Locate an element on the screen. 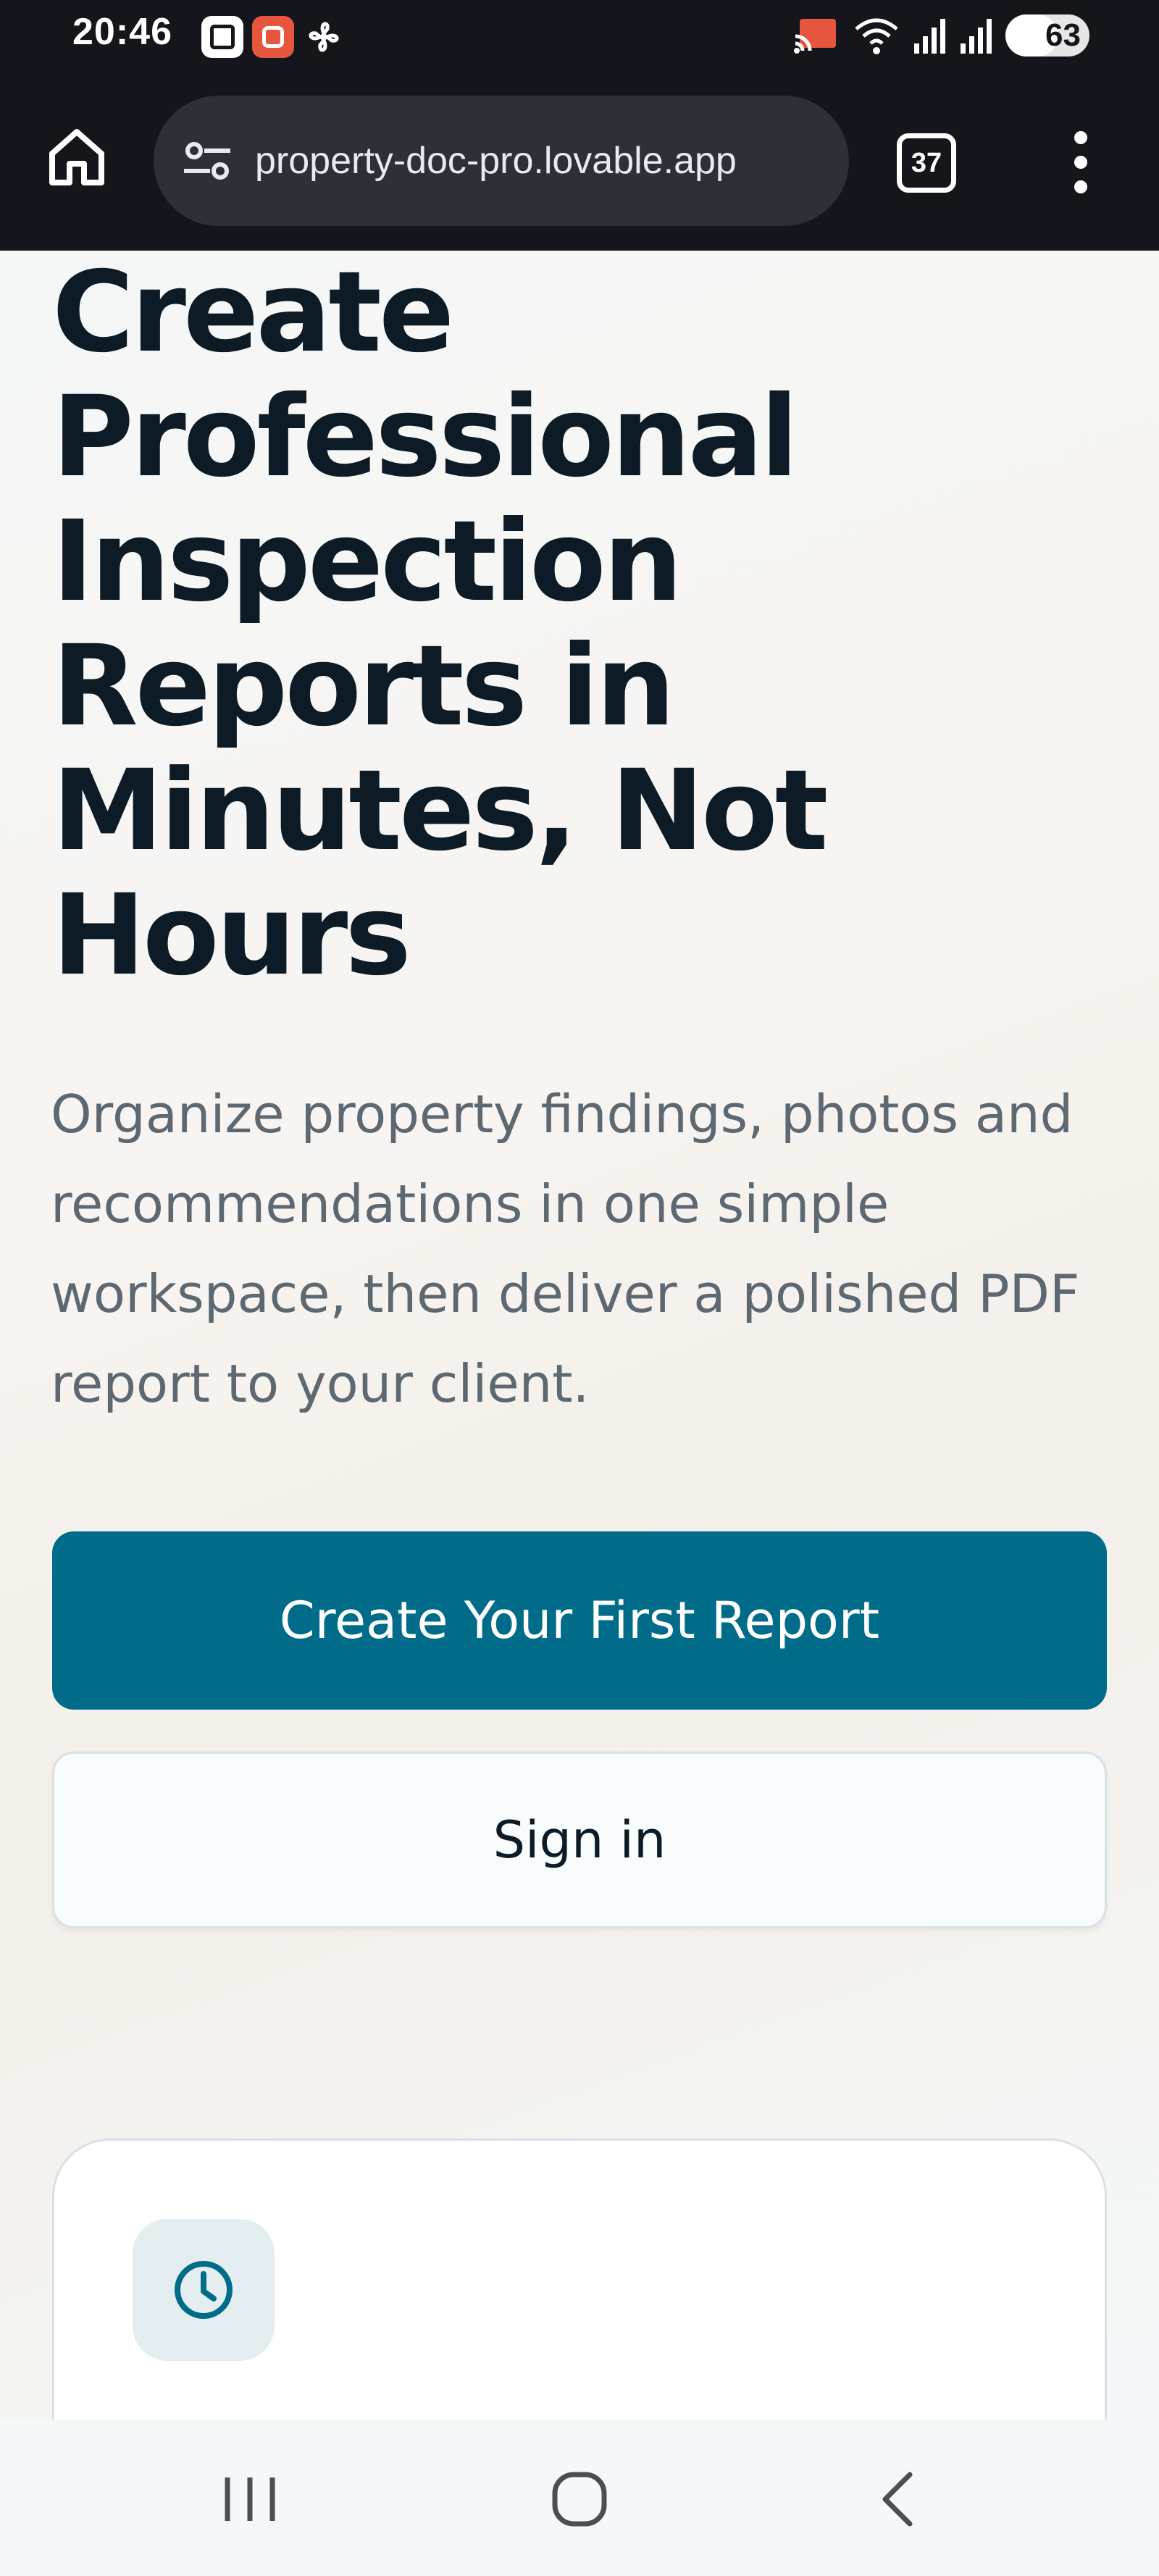 This screenshot has width=1159, height=2576. clock-icon is located at coordinates (204, 2290).